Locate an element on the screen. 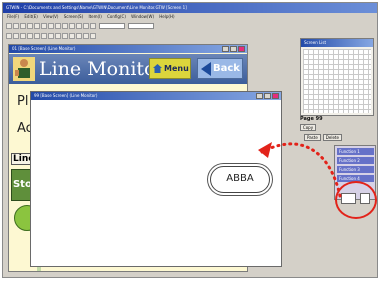  graph-tool-icon is located at coordinates (65, 35).